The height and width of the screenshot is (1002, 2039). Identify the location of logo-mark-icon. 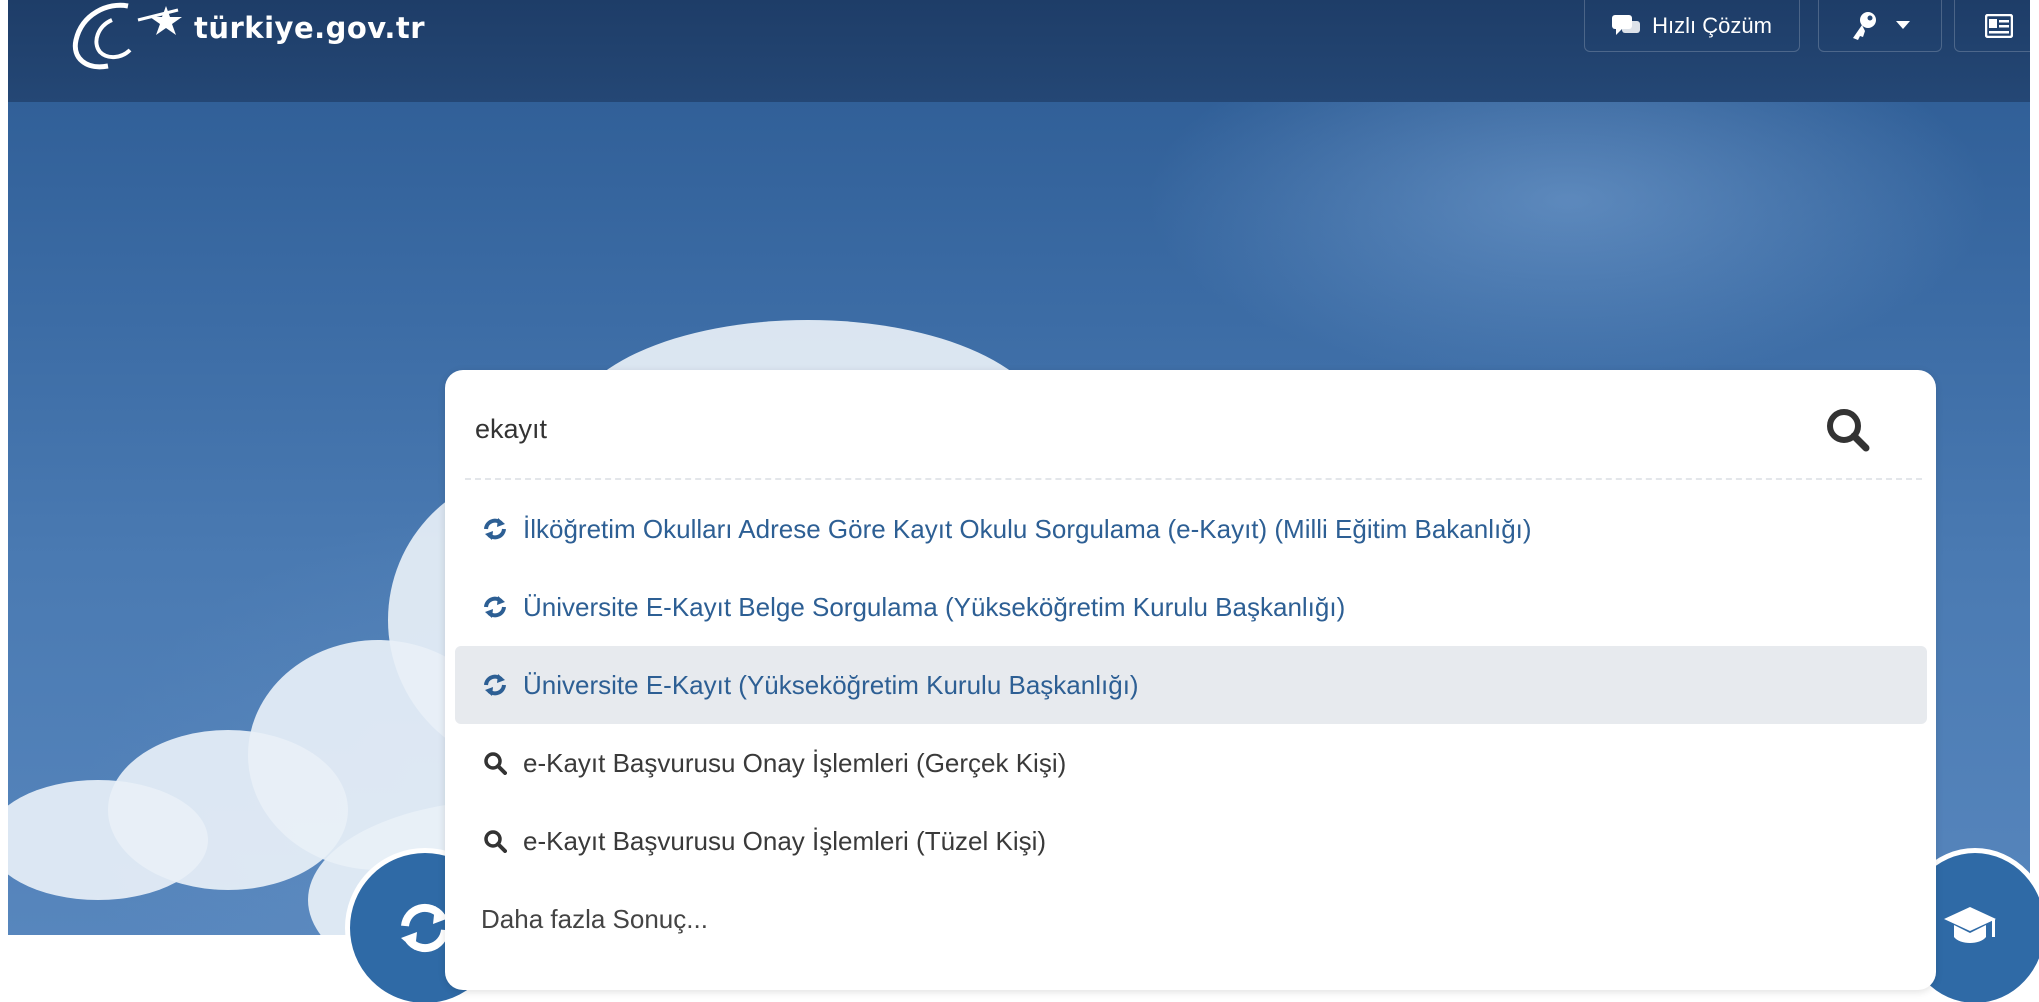
(127, 36).